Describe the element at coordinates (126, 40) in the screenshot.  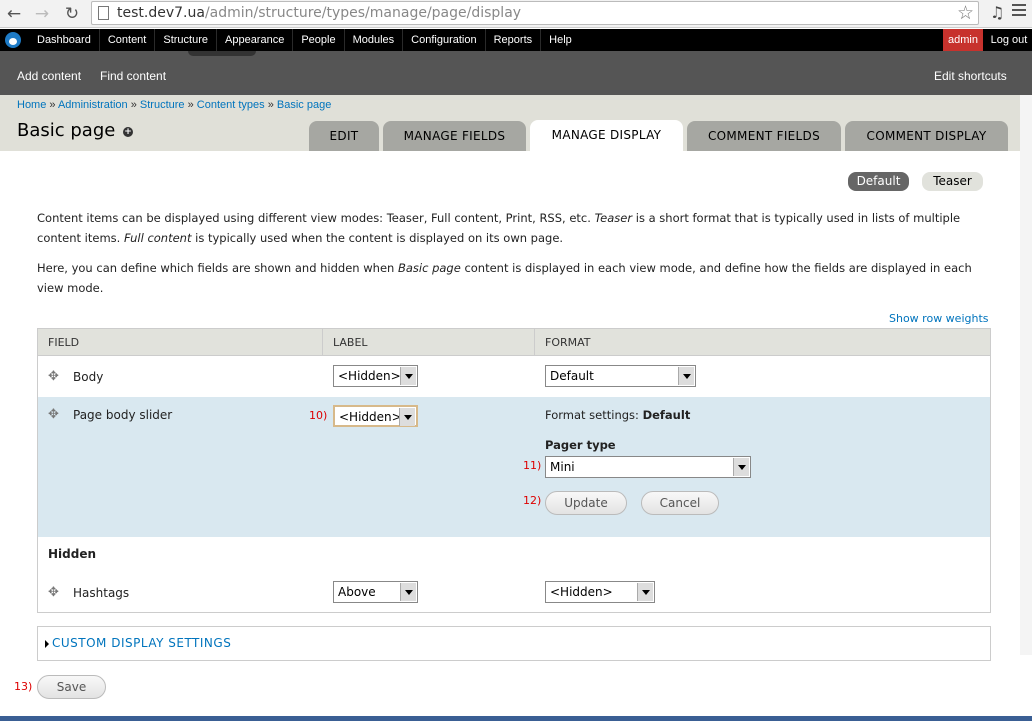
I see `toolbar-item-content: Content` at that location.